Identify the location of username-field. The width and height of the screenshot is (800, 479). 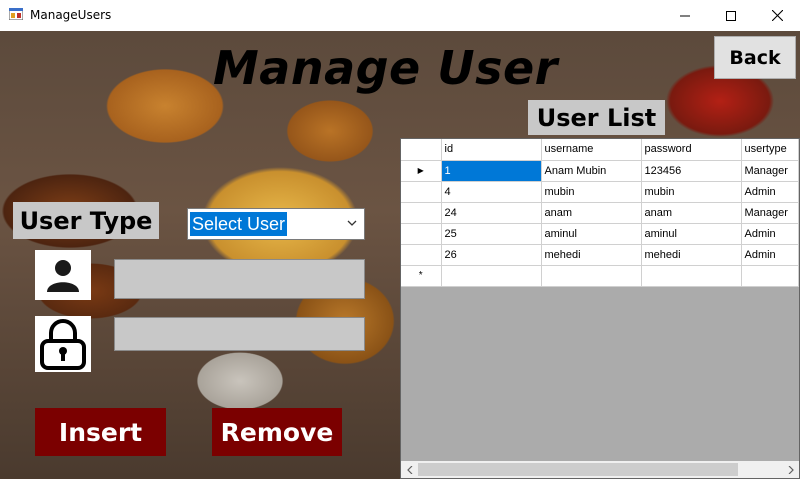
(239, 279).